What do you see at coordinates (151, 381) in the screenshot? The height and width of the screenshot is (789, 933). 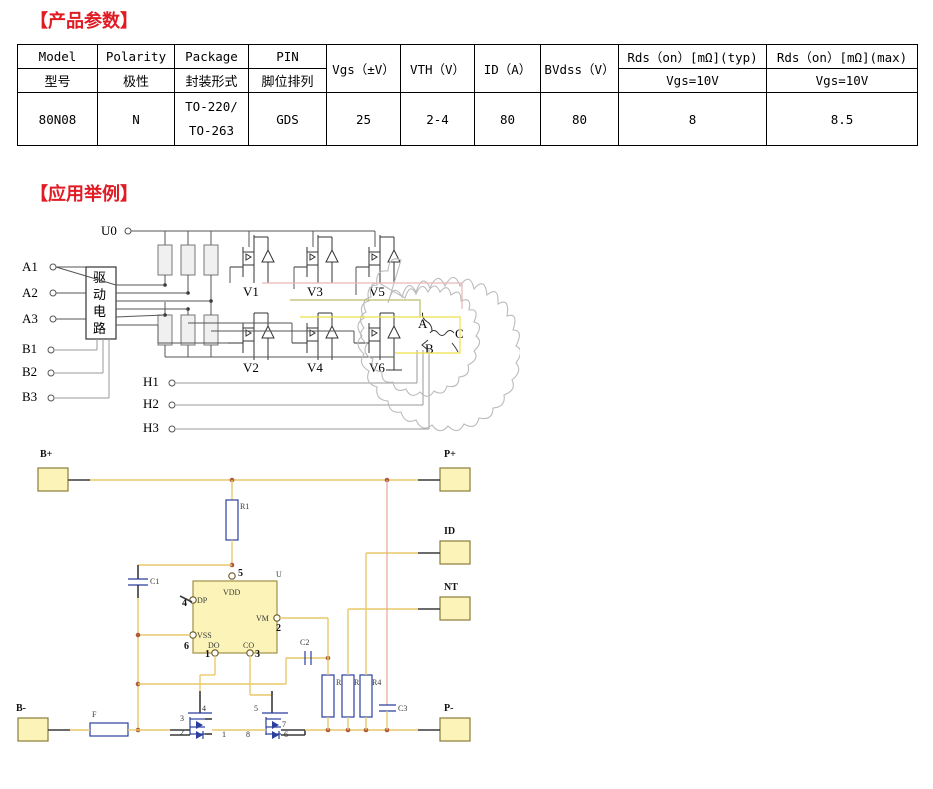 I see `label-h1: H1` at bounding box center [151, 381].